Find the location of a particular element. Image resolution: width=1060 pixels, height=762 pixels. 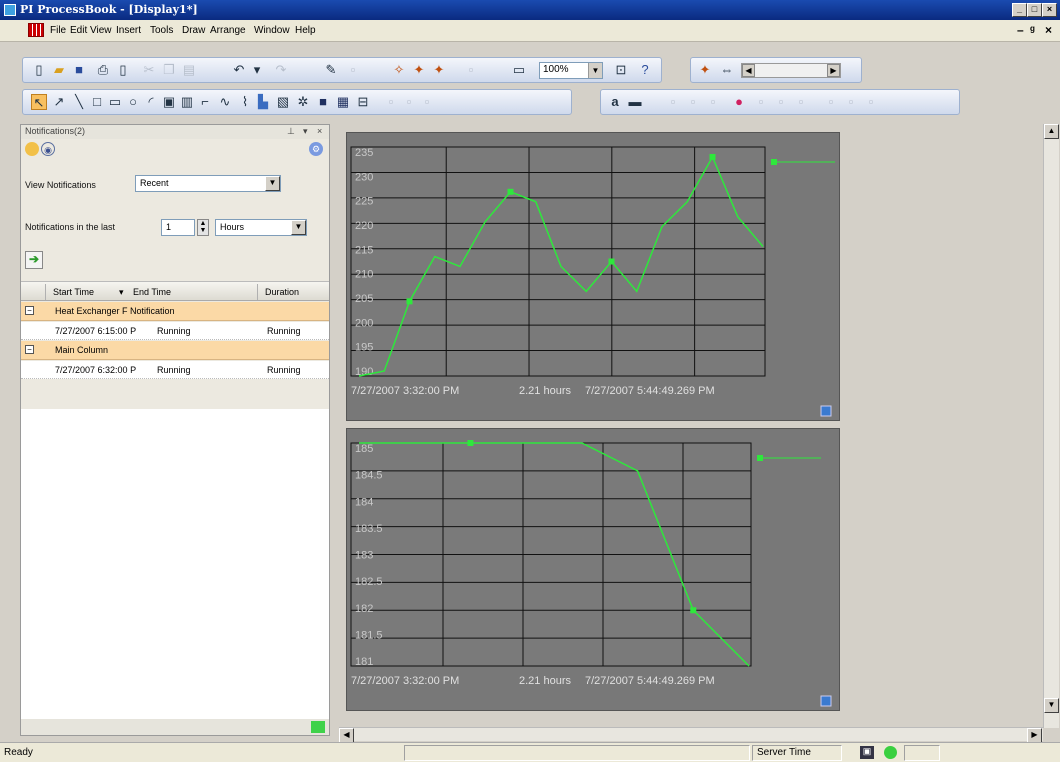

trend-icon: ∿ is located at coordinates (225, 102).